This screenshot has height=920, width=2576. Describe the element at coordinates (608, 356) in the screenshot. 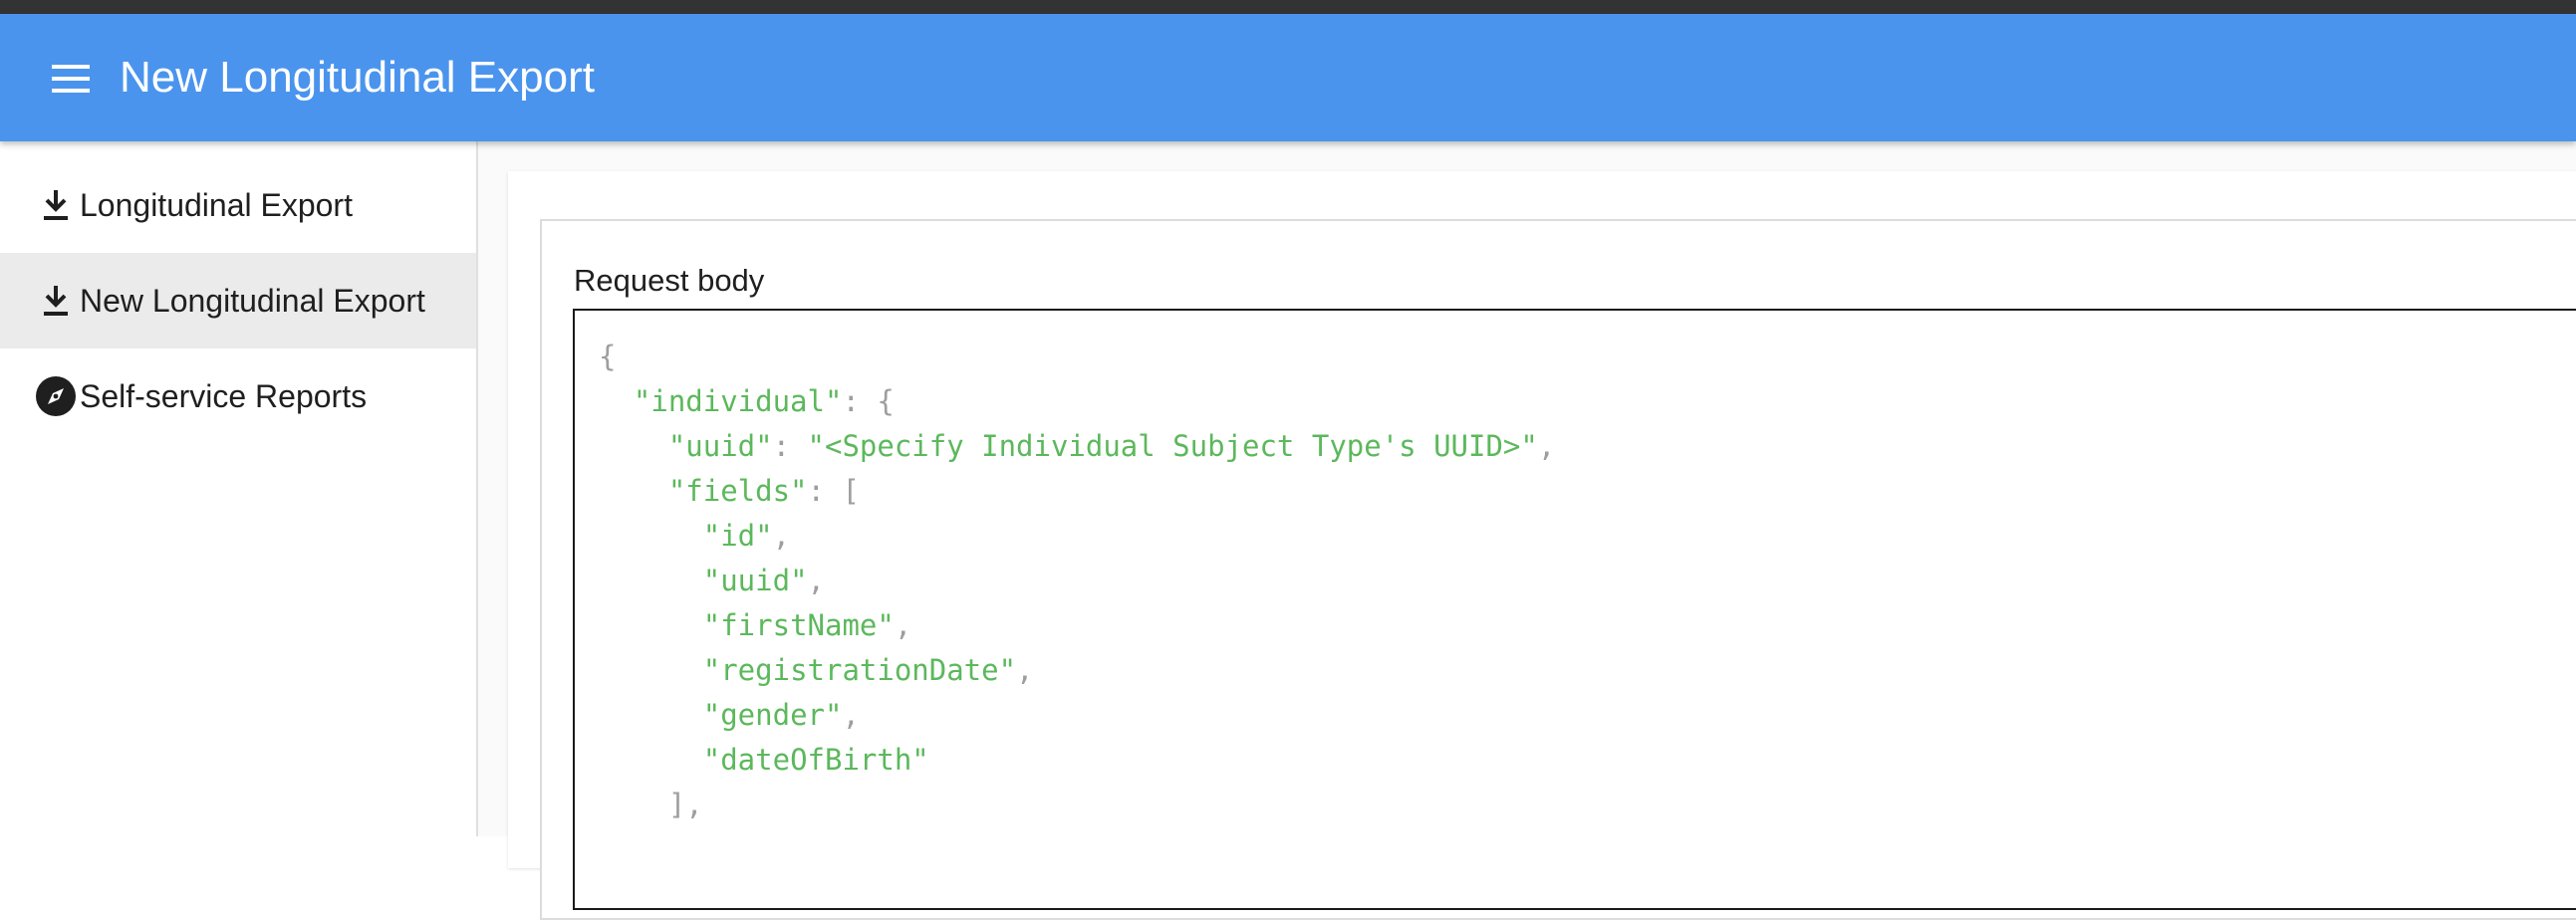

I see `json-line: {` at that location.